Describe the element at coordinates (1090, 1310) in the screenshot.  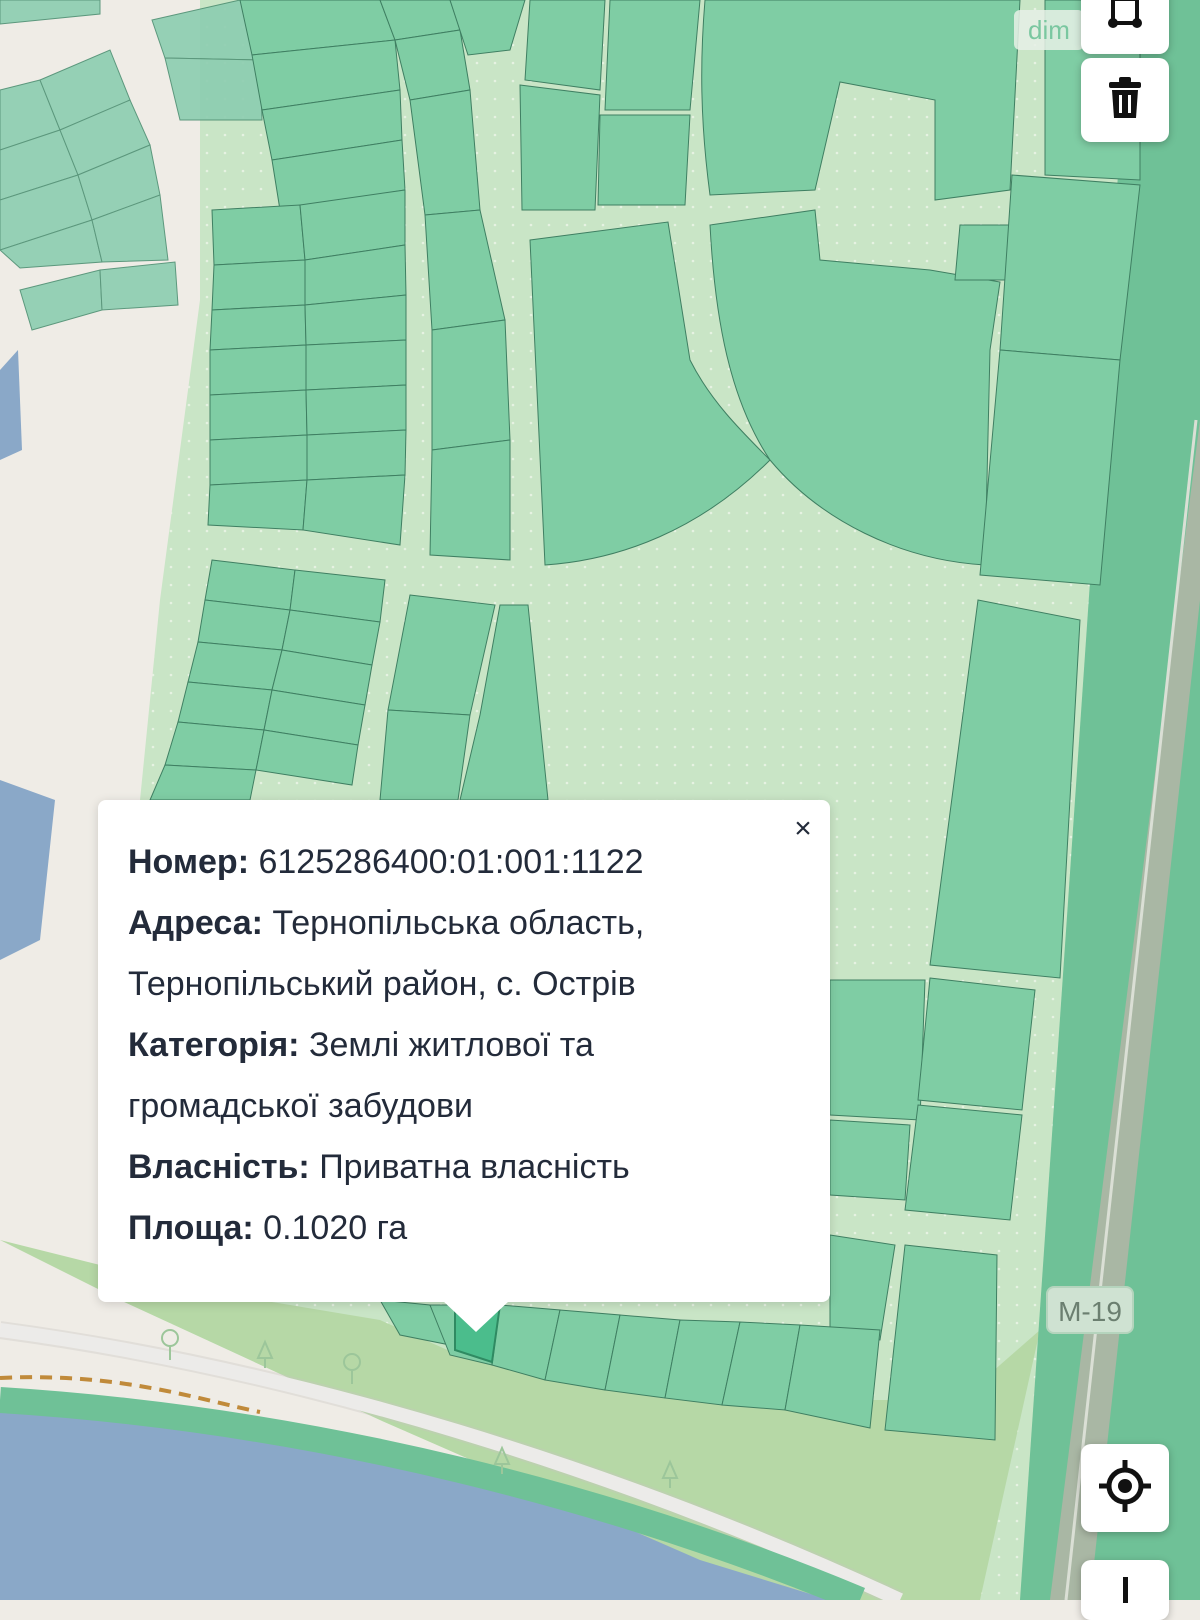
I see `road-label-m19: M-19` at that location.